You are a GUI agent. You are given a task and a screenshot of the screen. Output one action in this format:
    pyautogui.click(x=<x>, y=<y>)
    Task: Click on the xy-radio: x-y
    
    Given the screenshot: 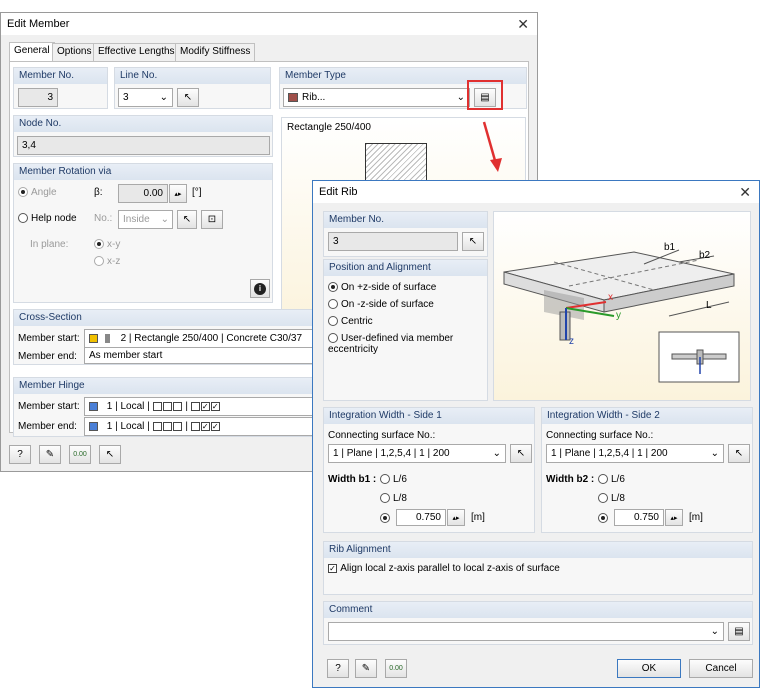 What is the action you would take?
    pyautogui.click(x=107, y=244)
    